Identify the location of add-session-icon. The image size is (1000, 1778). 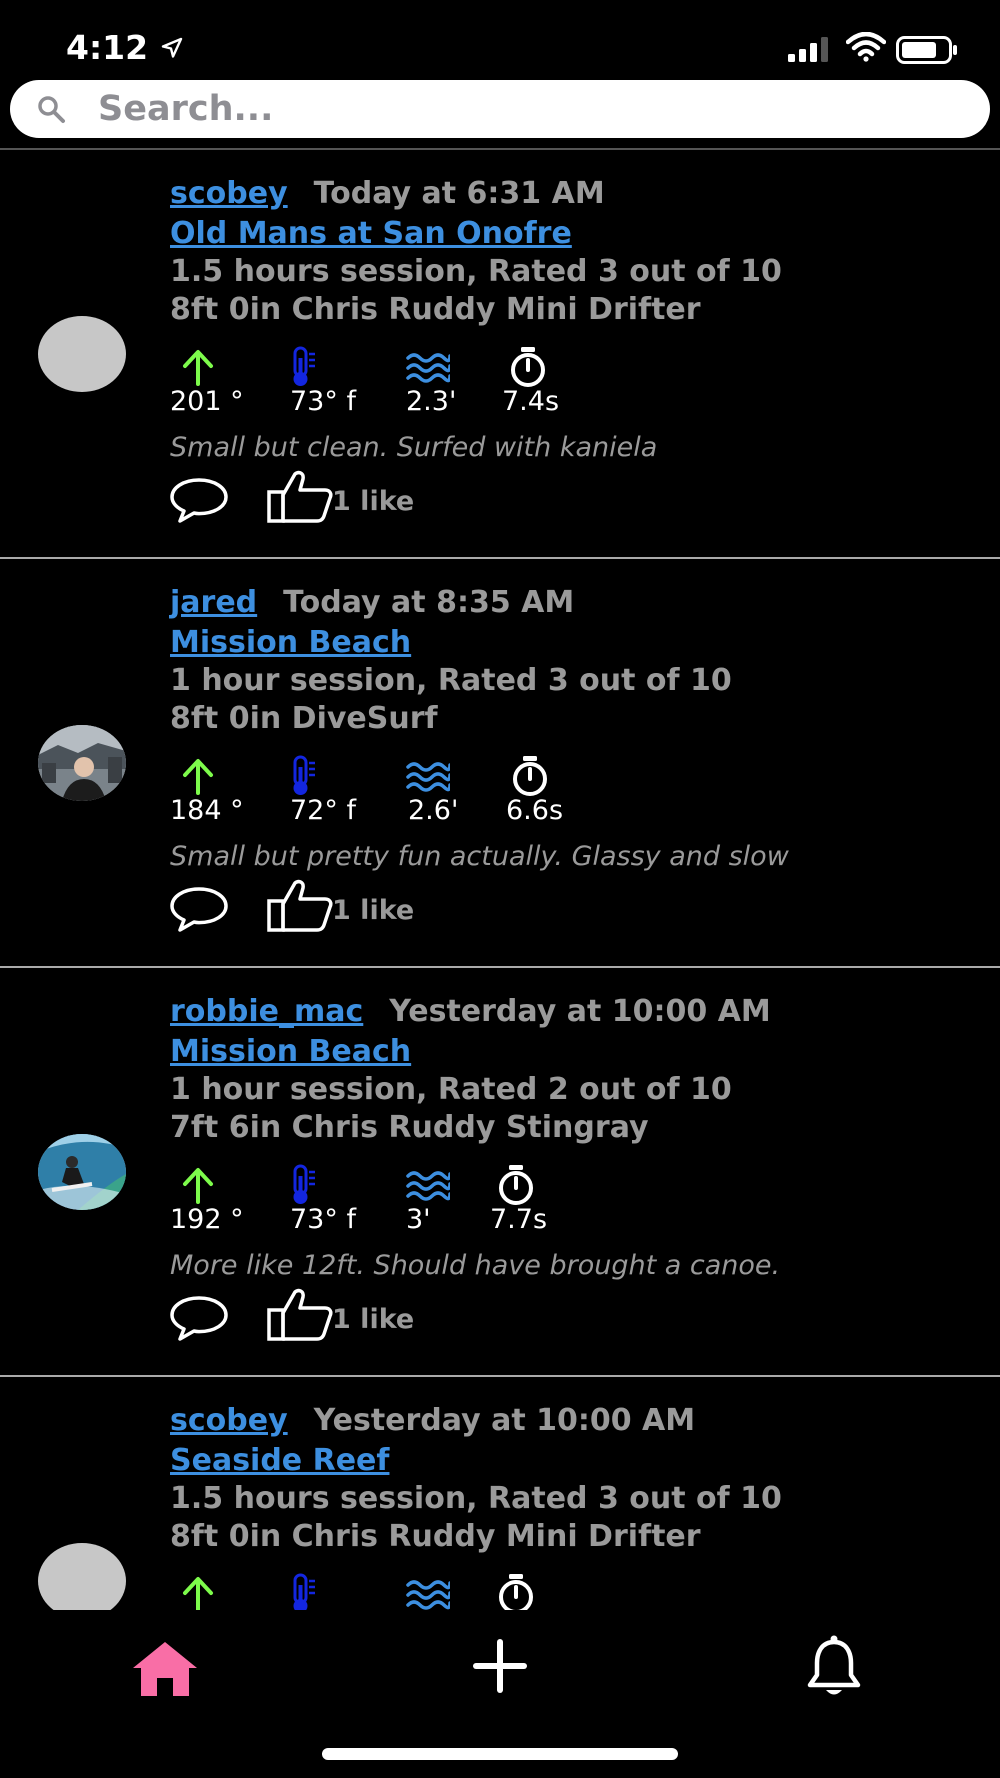
(500, 1666).